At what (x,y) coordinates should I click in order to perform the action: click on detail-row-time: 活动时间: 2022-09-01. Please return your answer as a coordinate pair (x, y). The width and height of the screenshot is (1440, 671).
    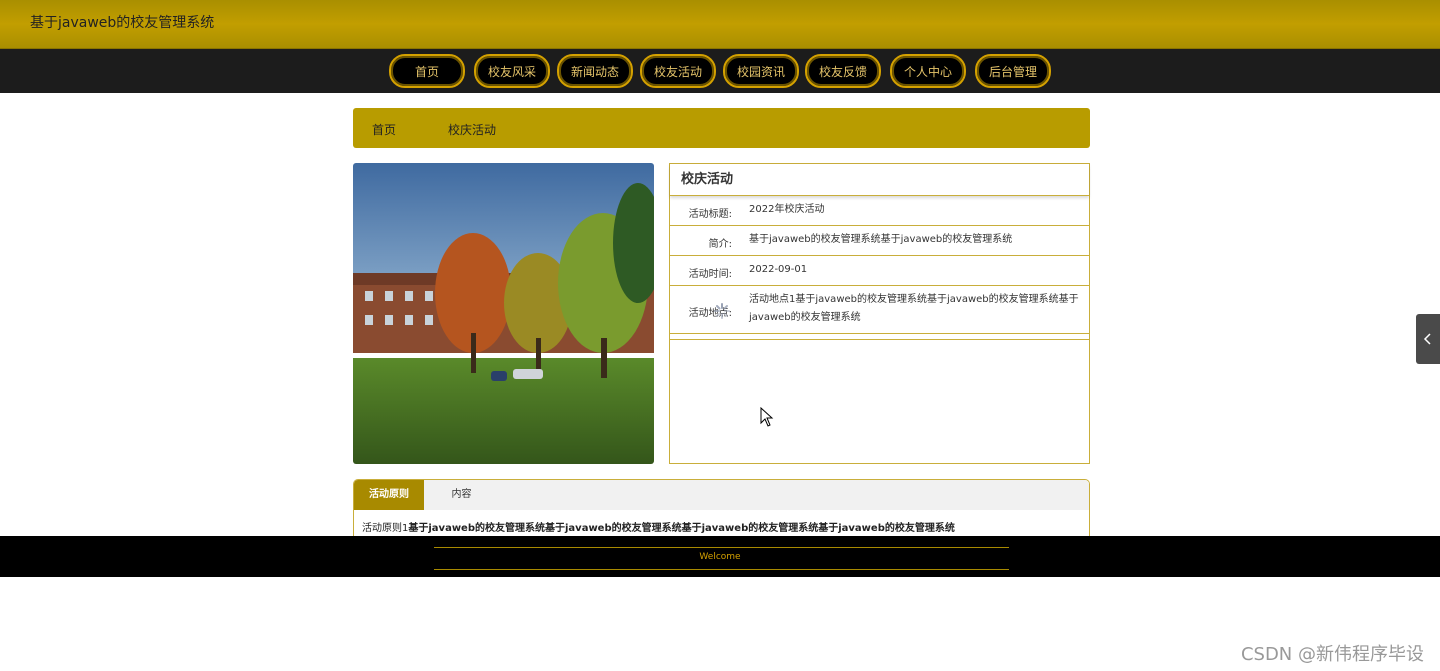
    Looking at the image, I should click on (879, 271).